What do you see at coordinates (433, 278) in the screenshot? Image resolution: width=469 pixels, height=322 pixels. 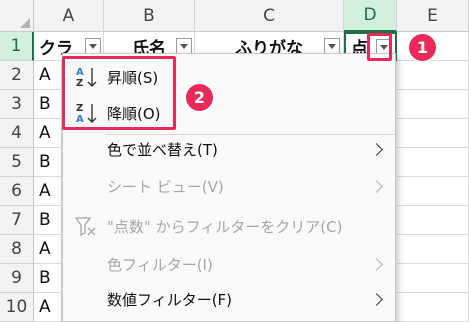 I see `cell-e9` at bounding box center [433, 278].